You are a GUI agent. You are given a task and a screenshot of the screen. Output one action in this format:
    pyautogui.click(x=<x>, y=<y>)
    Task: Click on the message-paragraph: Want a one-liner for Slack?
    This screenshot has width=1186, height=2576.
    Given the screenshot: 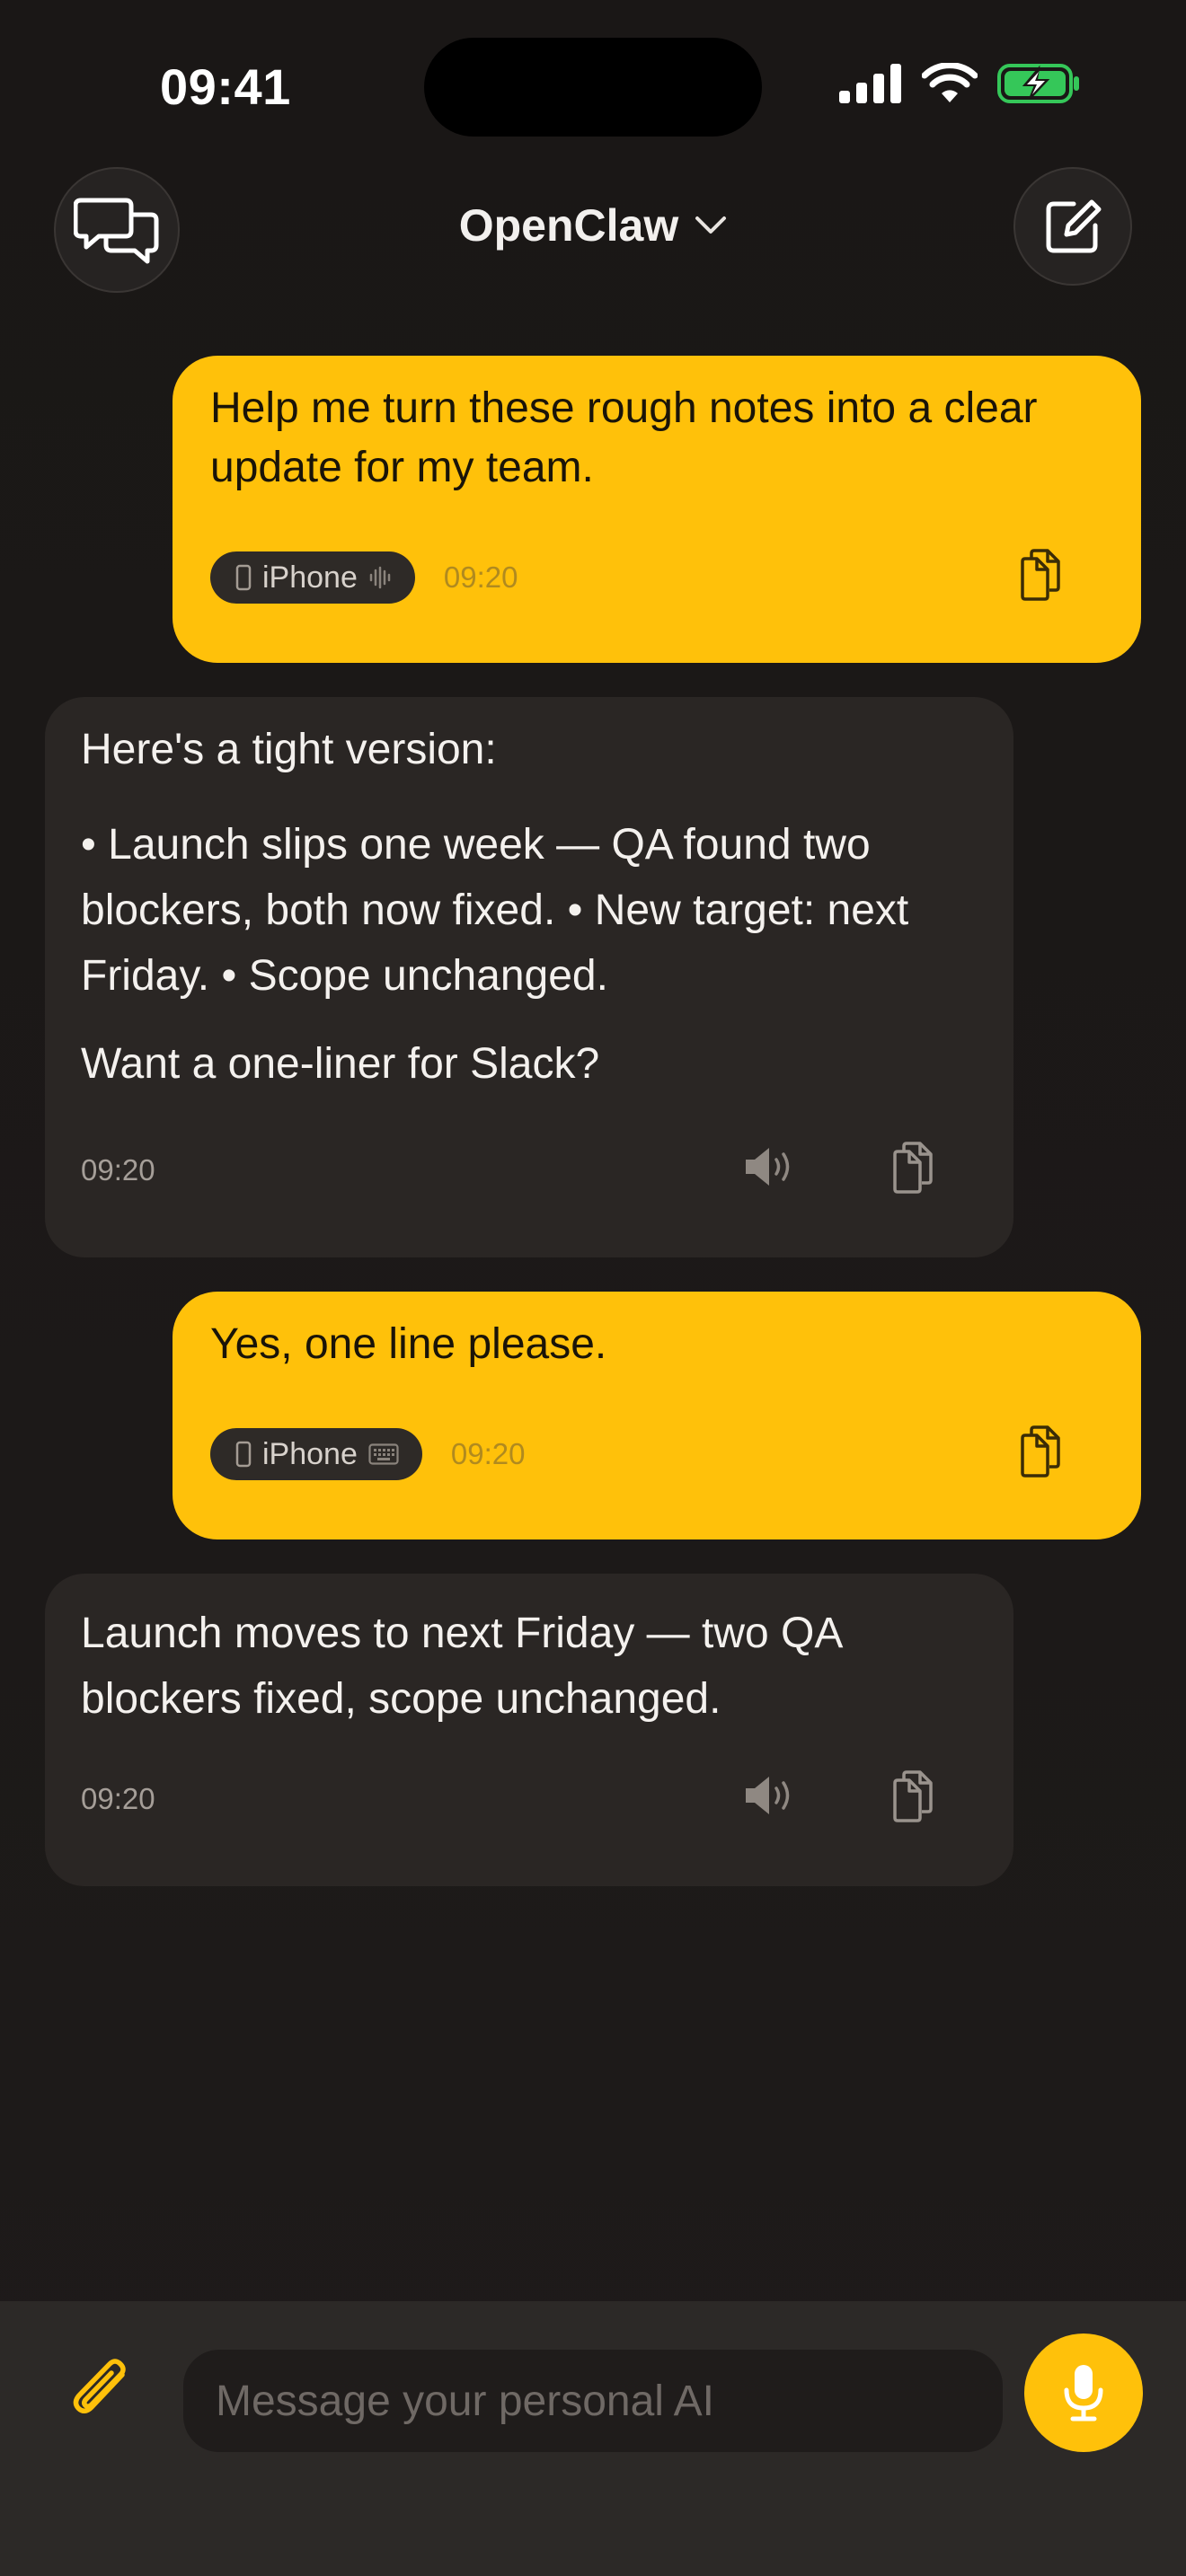 What is the action you would take?
    pyautogui.click(x=340, y=1064)
    